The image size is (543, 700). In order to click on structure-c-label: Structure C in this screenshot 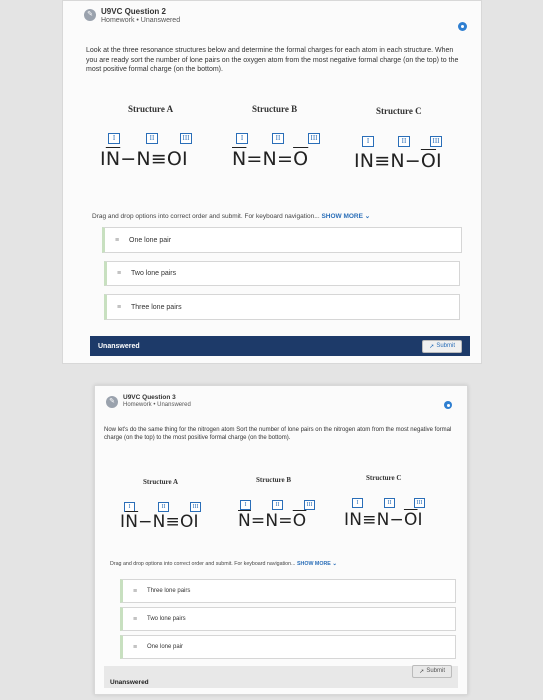, I will do `click(399, 111)`.